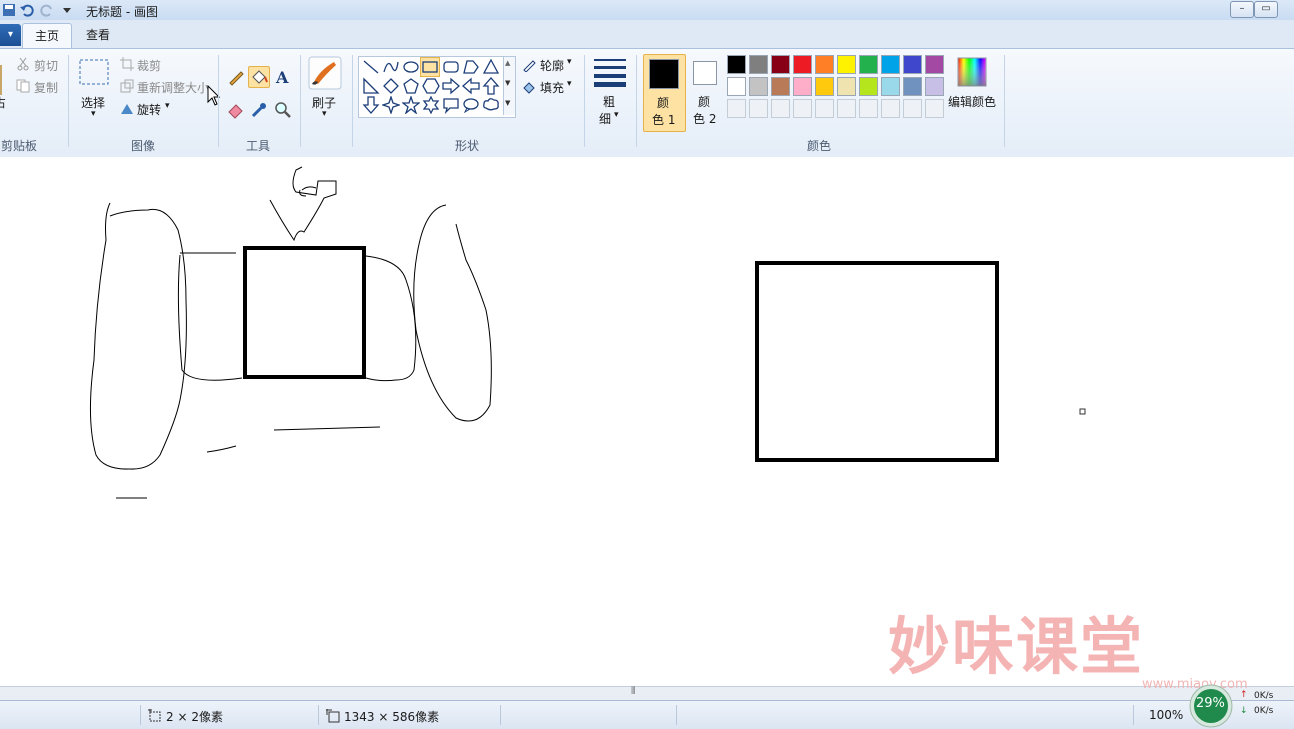 The width and height of the screenshot is (1294, 729). Describe the element at coordinates (391, 86) in the screenshot. I see `diamond-shape-icon` at that location.